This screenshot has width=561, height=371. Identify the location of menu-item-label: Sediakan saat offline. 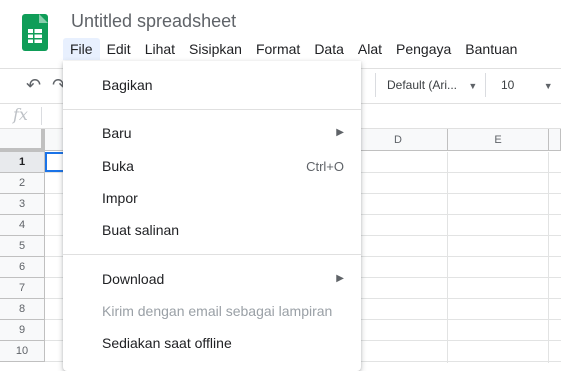
(167, 343).